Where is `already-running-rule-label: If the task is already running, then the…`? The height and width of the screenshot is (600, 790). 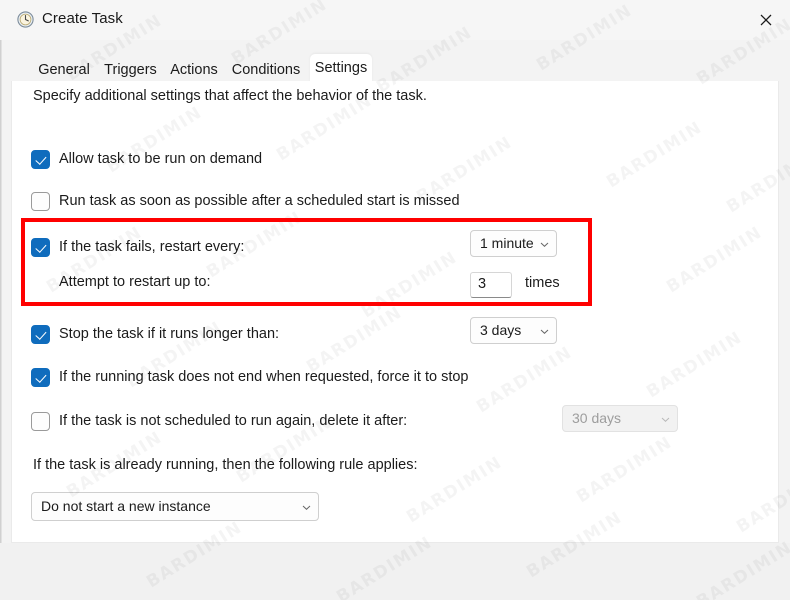 already-running-rule-label: If the task is already running, then the… is located at coordinates (225, 465).